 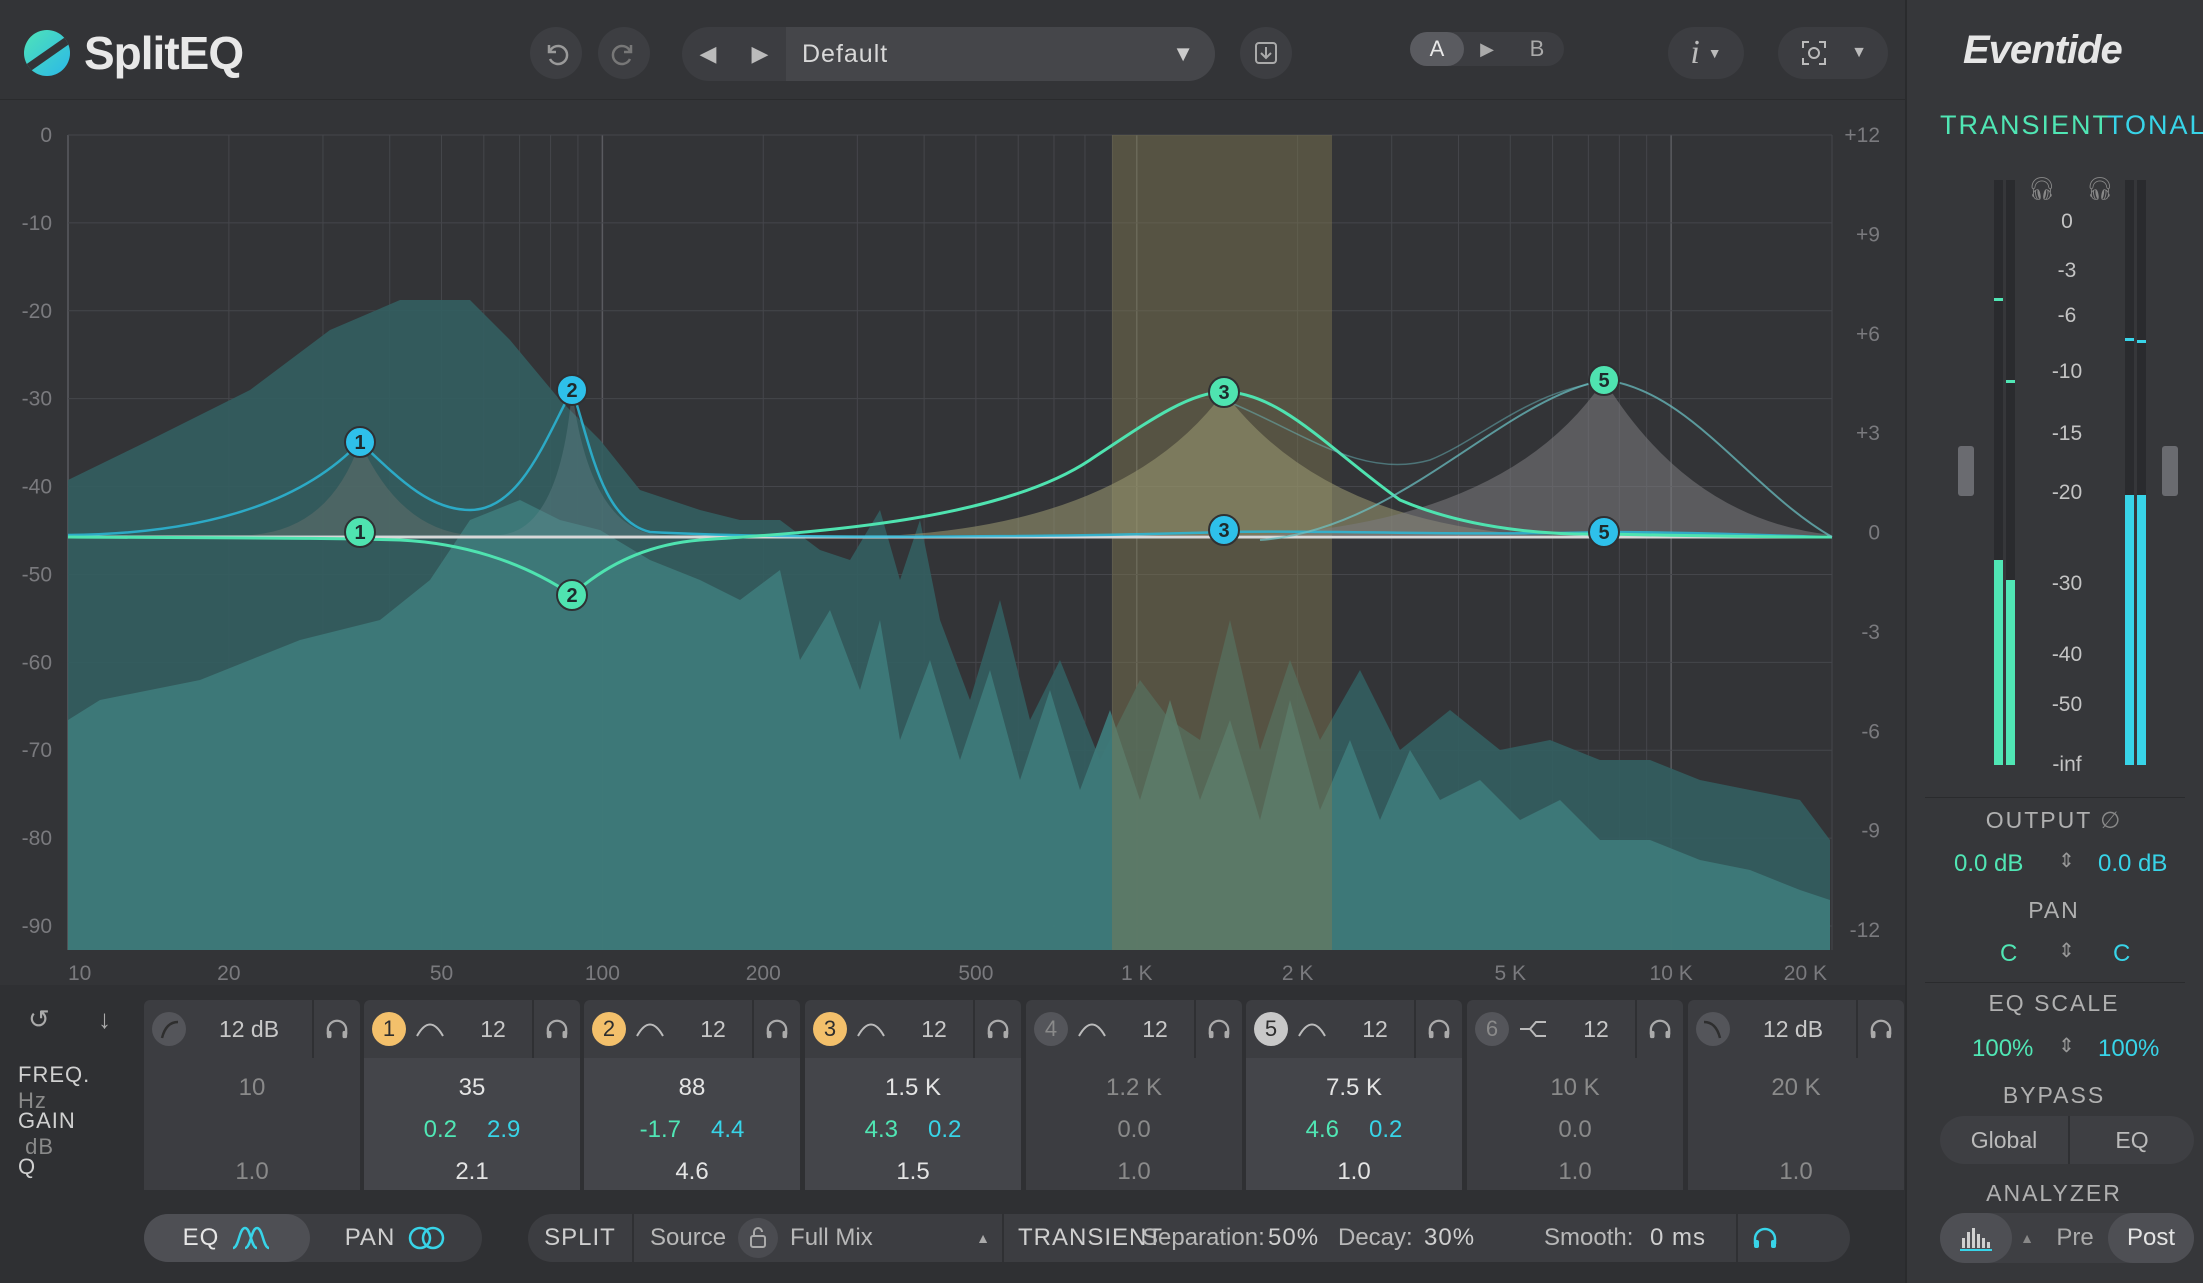 What do you see at coordinates (2027, 1238) in the screenshot?
I see `chevron-up-icon: ▲` at bounding box center [2027, 1238].